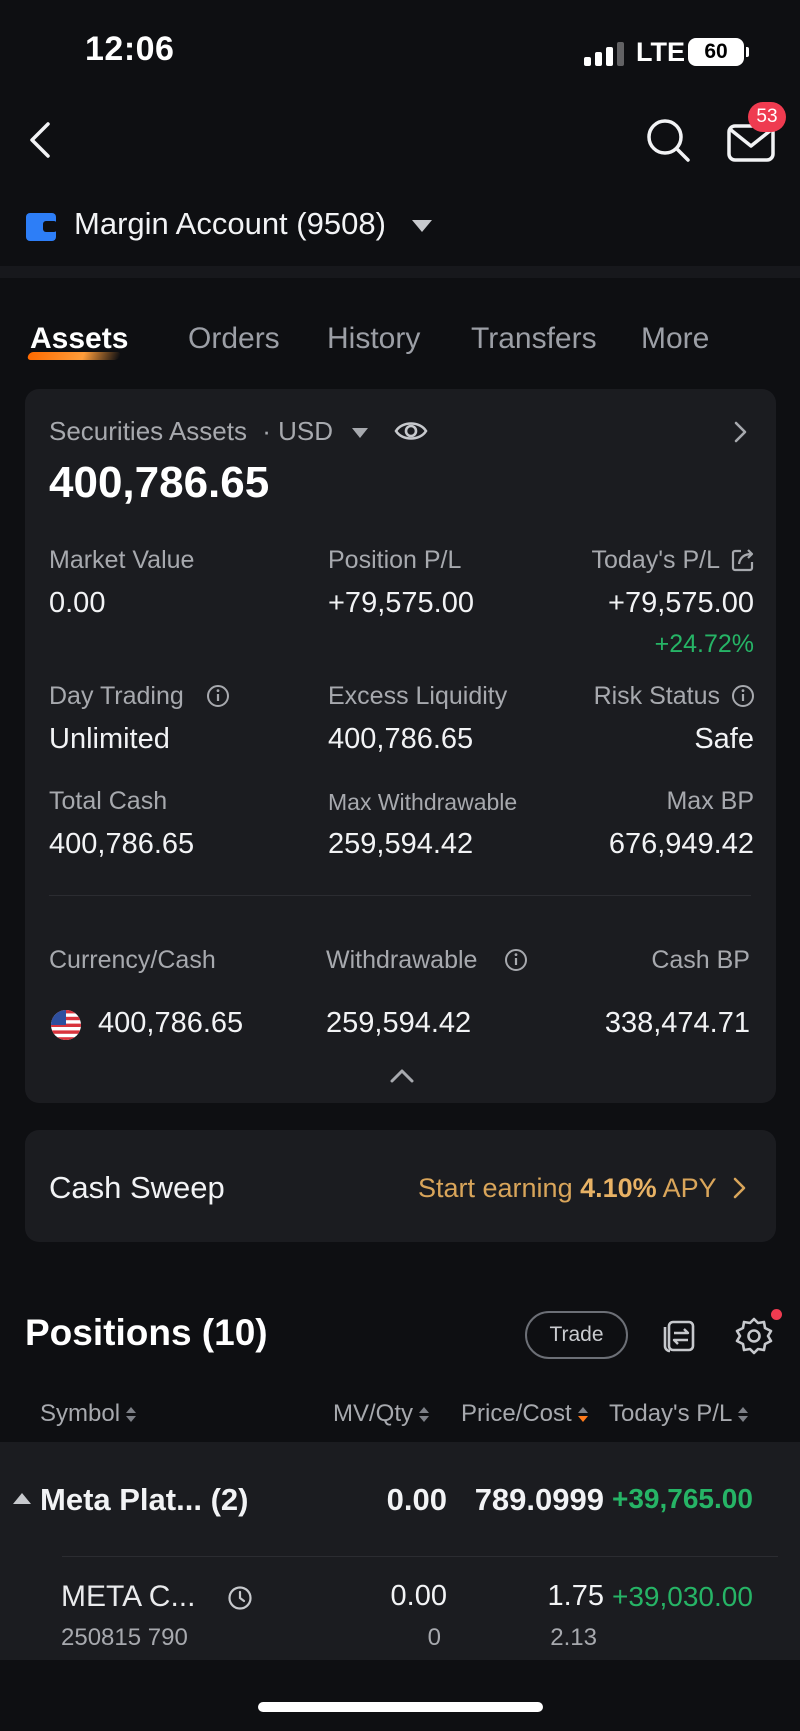 The width and height of the screenshot is (800, 1731). Describe the element at coordinates (416, 1499) in the screenshot. I see `group-mv: 0.00` at that location.